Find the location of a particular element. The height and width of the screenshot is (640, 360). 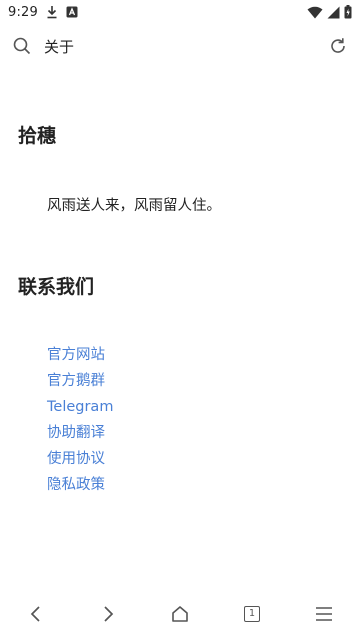

tabs-button: 1 is located at coordinates (252, 614).